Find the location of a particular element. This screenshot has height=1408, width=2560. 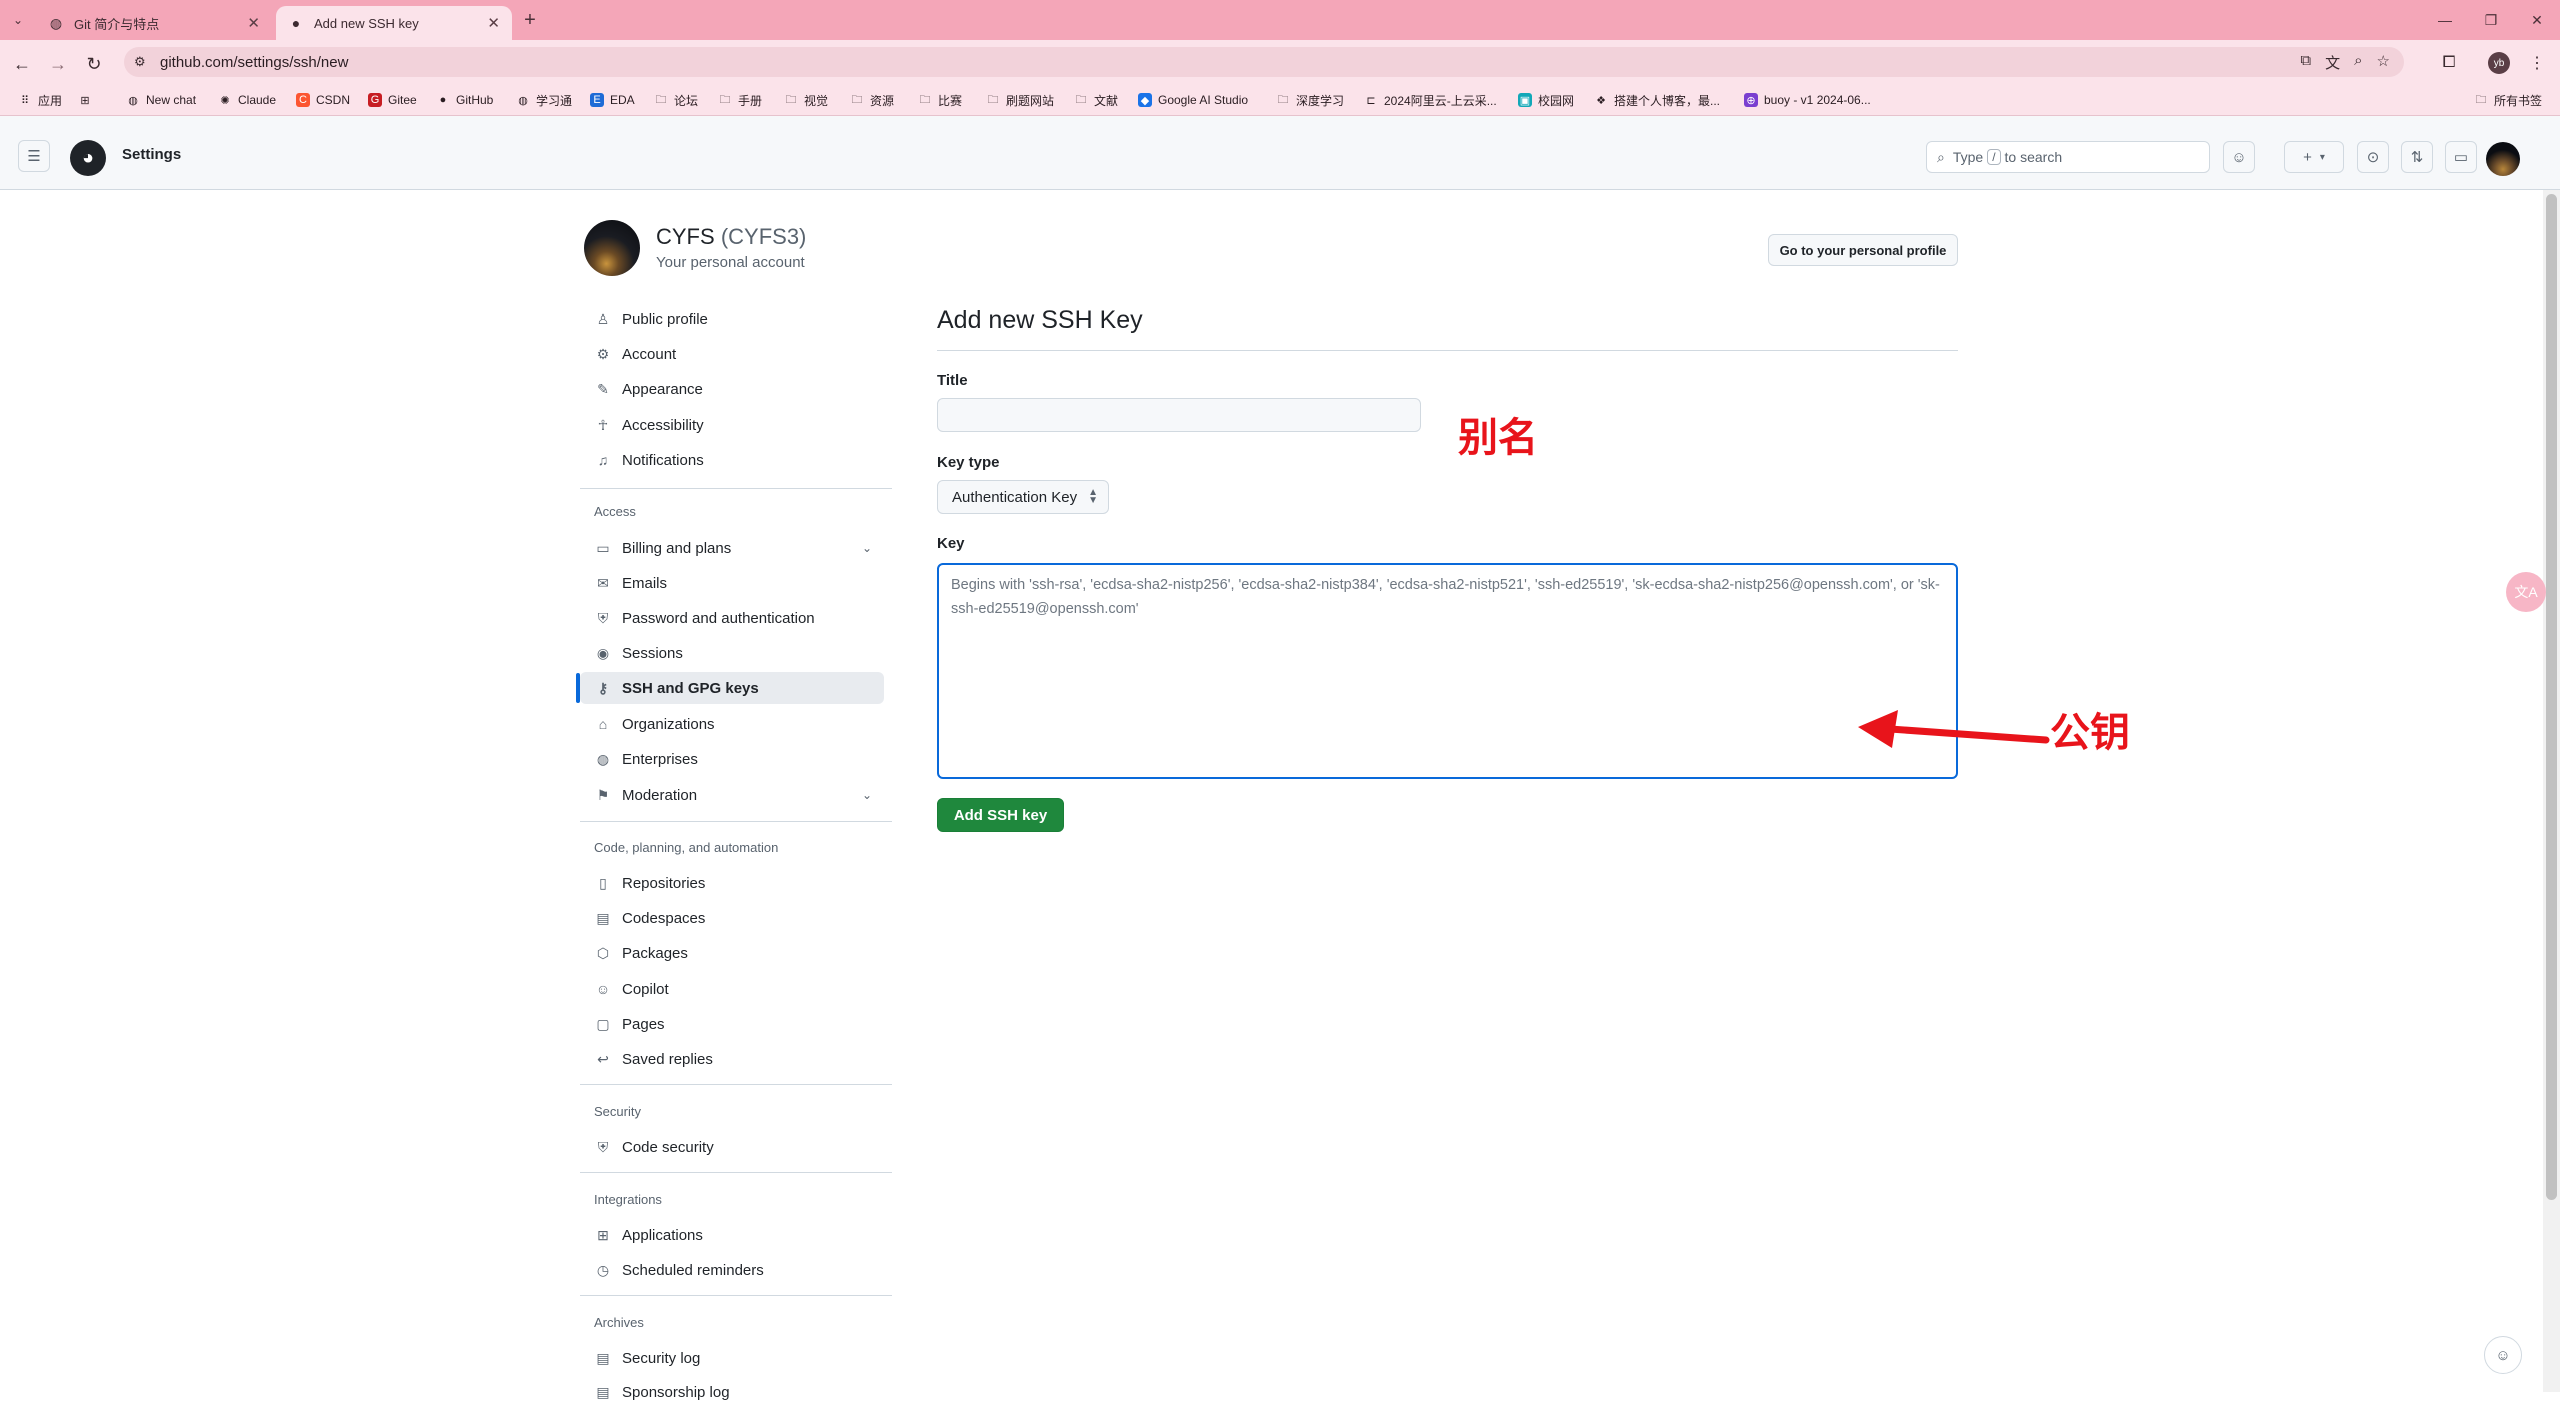

sidebar-item-repositories: ▯ Repositories is located at coordinates (732, 883).